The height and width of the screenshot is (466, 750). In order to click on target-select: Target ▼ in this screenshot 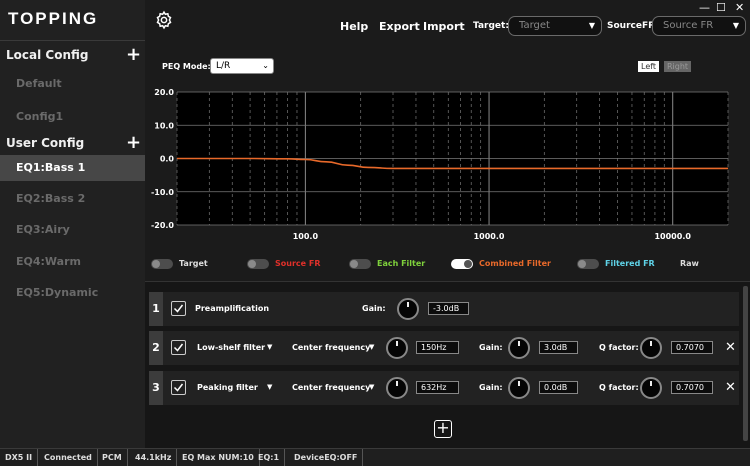, I will do `click(555, 26)`.